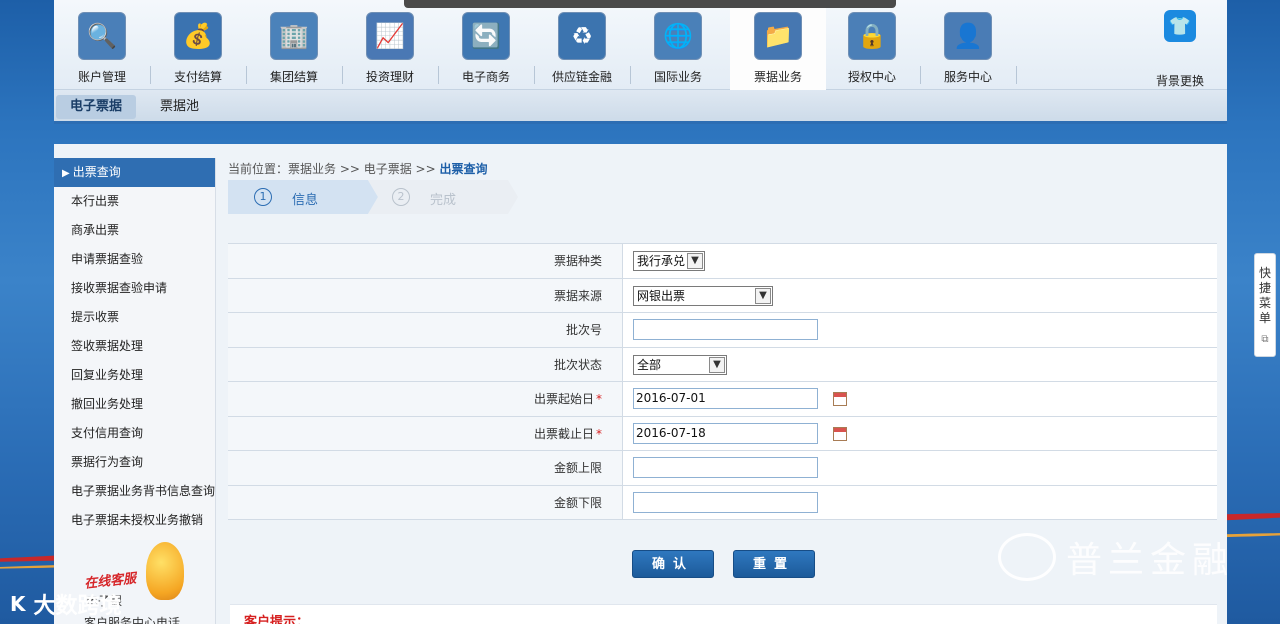 This screenshot has width=1280, height=624. What do you see at coordinates (66, 173) in the screenshot?
I see `play-arrow-icon: ▶` at bounding box center [66, 173].